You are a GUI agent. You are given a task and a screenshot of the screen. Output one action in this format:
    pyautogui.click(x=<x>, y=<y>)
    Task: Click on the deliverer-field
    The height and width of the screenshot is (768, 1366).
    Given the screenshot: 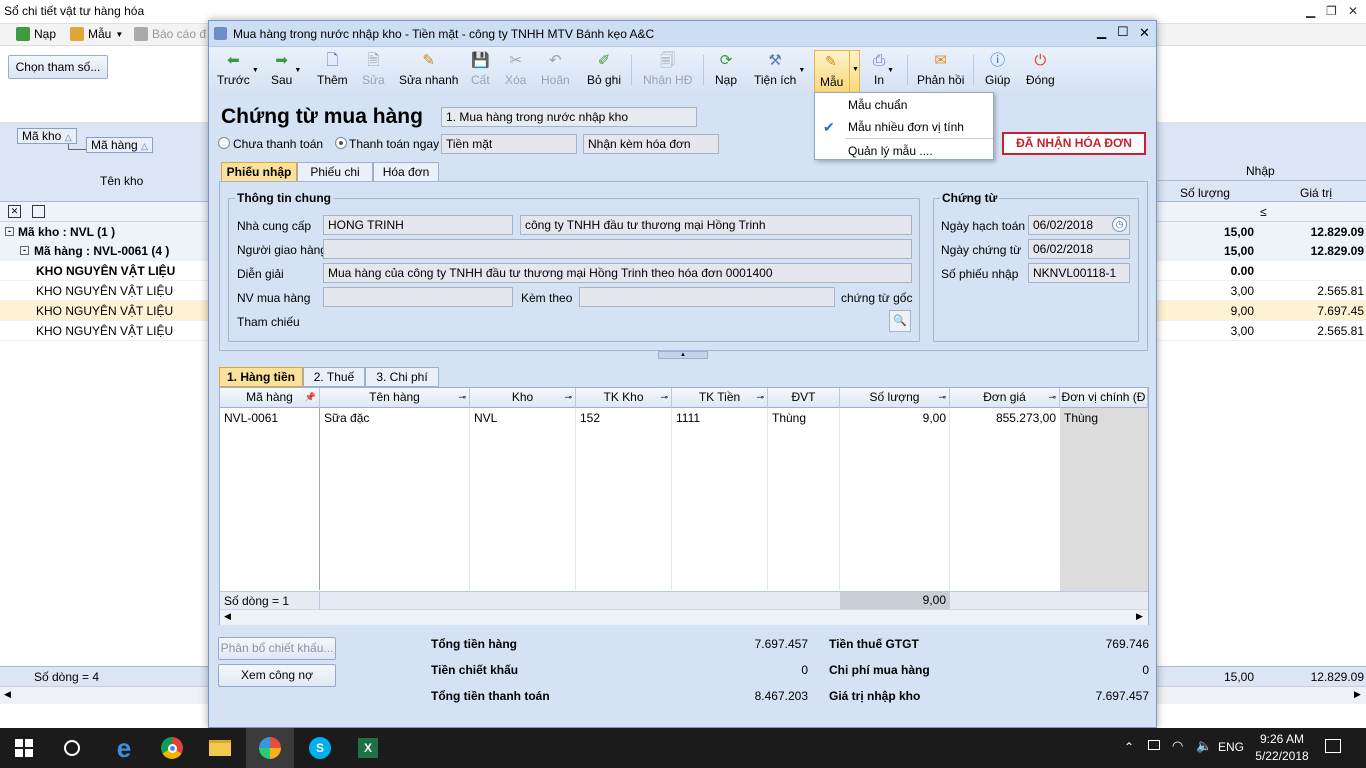 What is the action you would take?
    pyautogui.click(x=617, y=249)
    